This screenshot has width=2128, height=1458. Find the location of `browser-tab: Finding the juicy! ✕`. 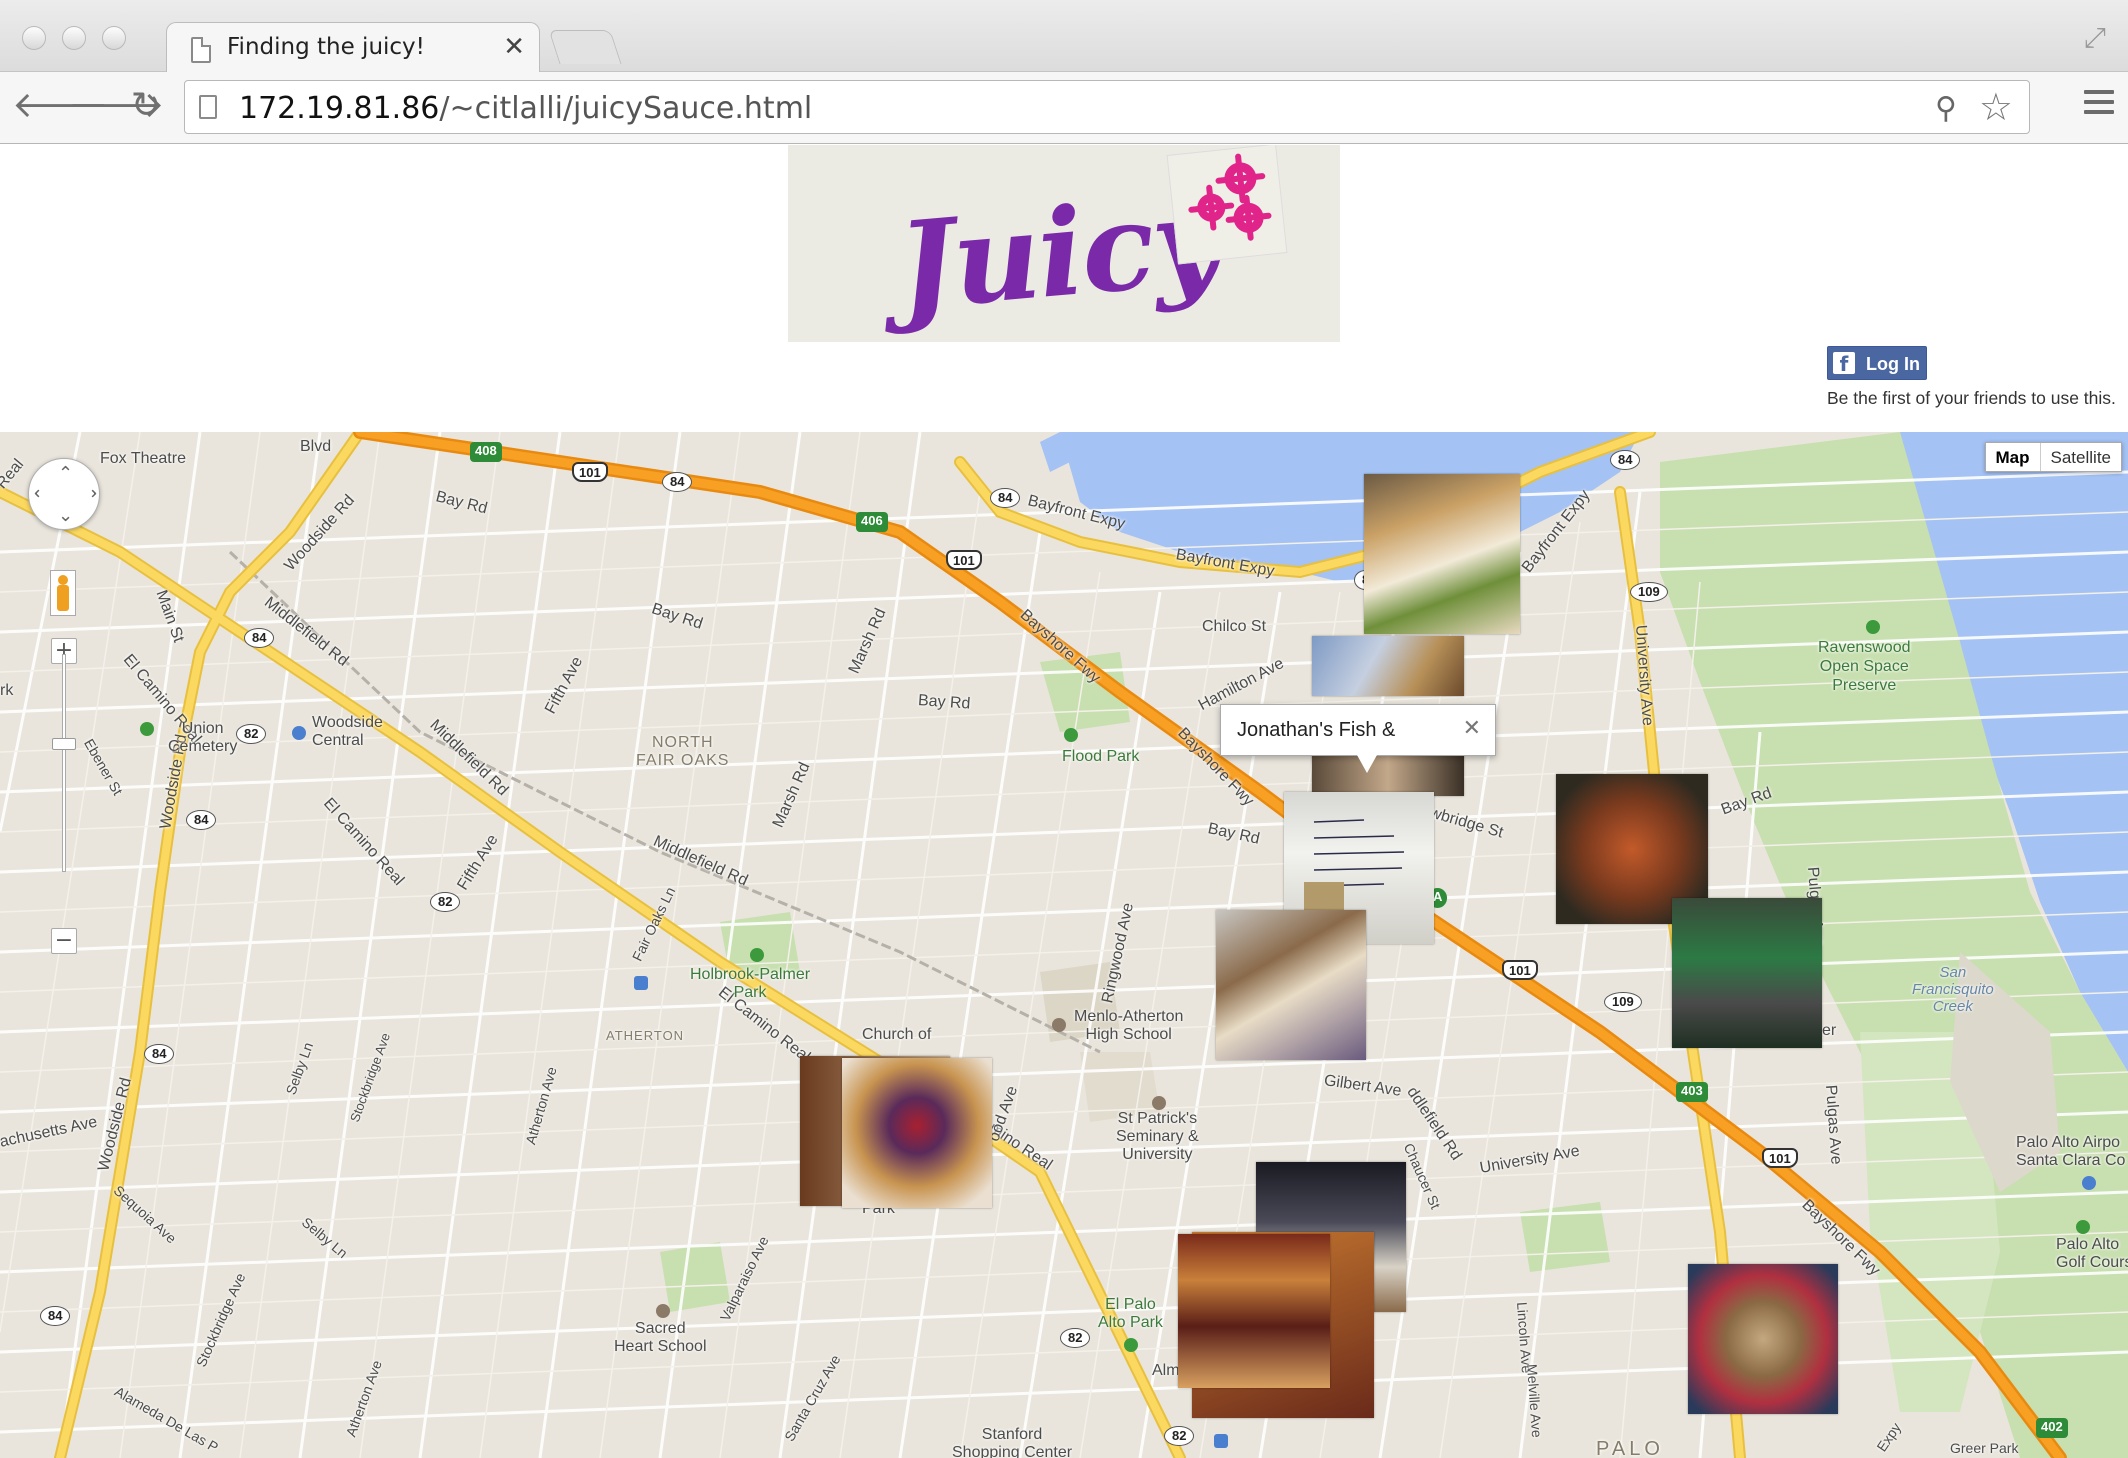

browser-tab: Finding the juicy! ✕ is located at coordinates (353, 48).